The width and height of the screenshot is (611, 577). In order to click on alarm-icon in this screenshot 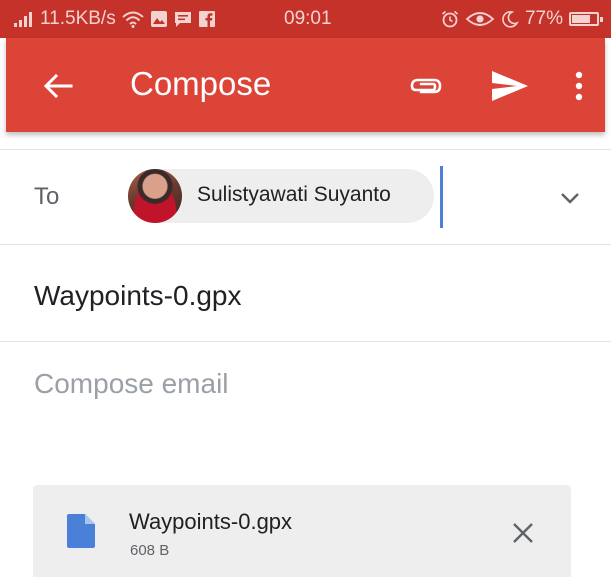, I will do `click(449, 19)`.